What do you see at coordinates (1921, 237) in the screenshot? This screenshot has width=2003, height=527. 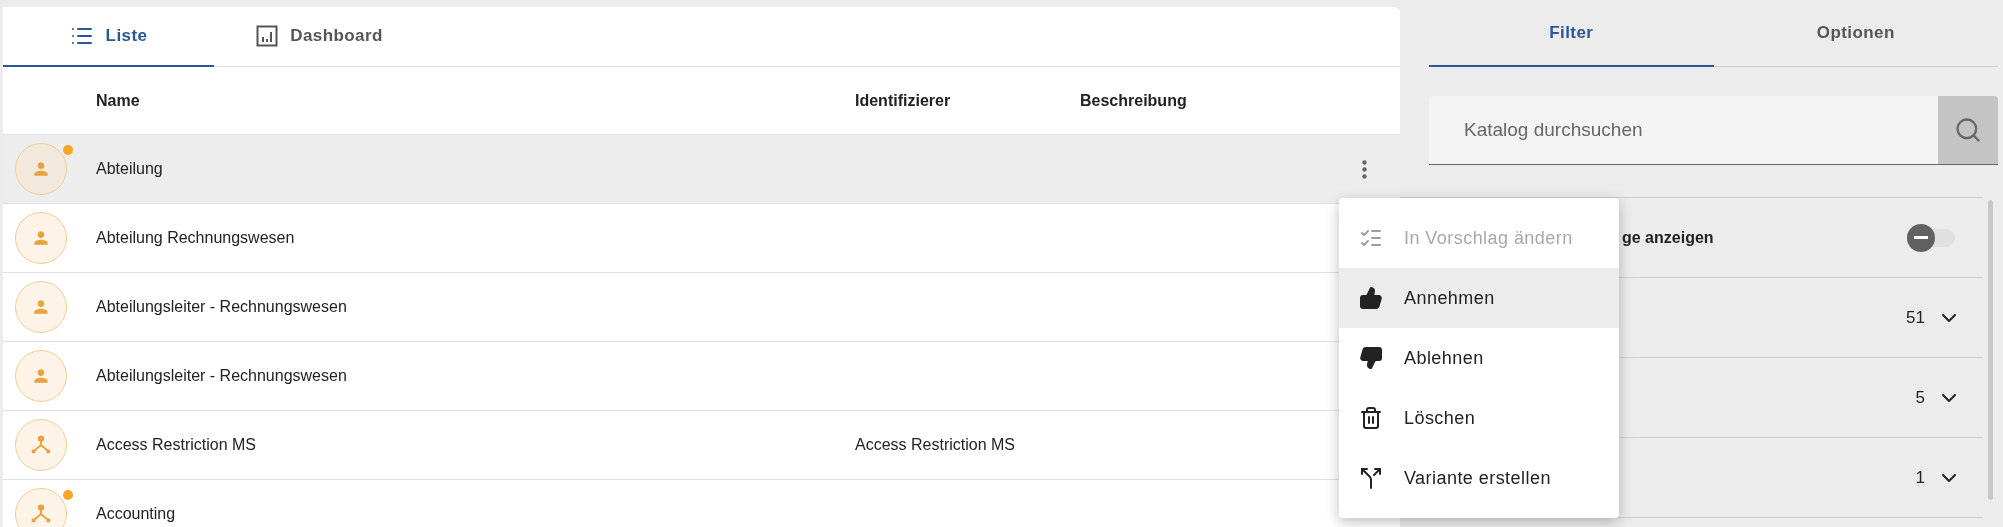 I see `minus-icon` at bounding box center [1921, 237].